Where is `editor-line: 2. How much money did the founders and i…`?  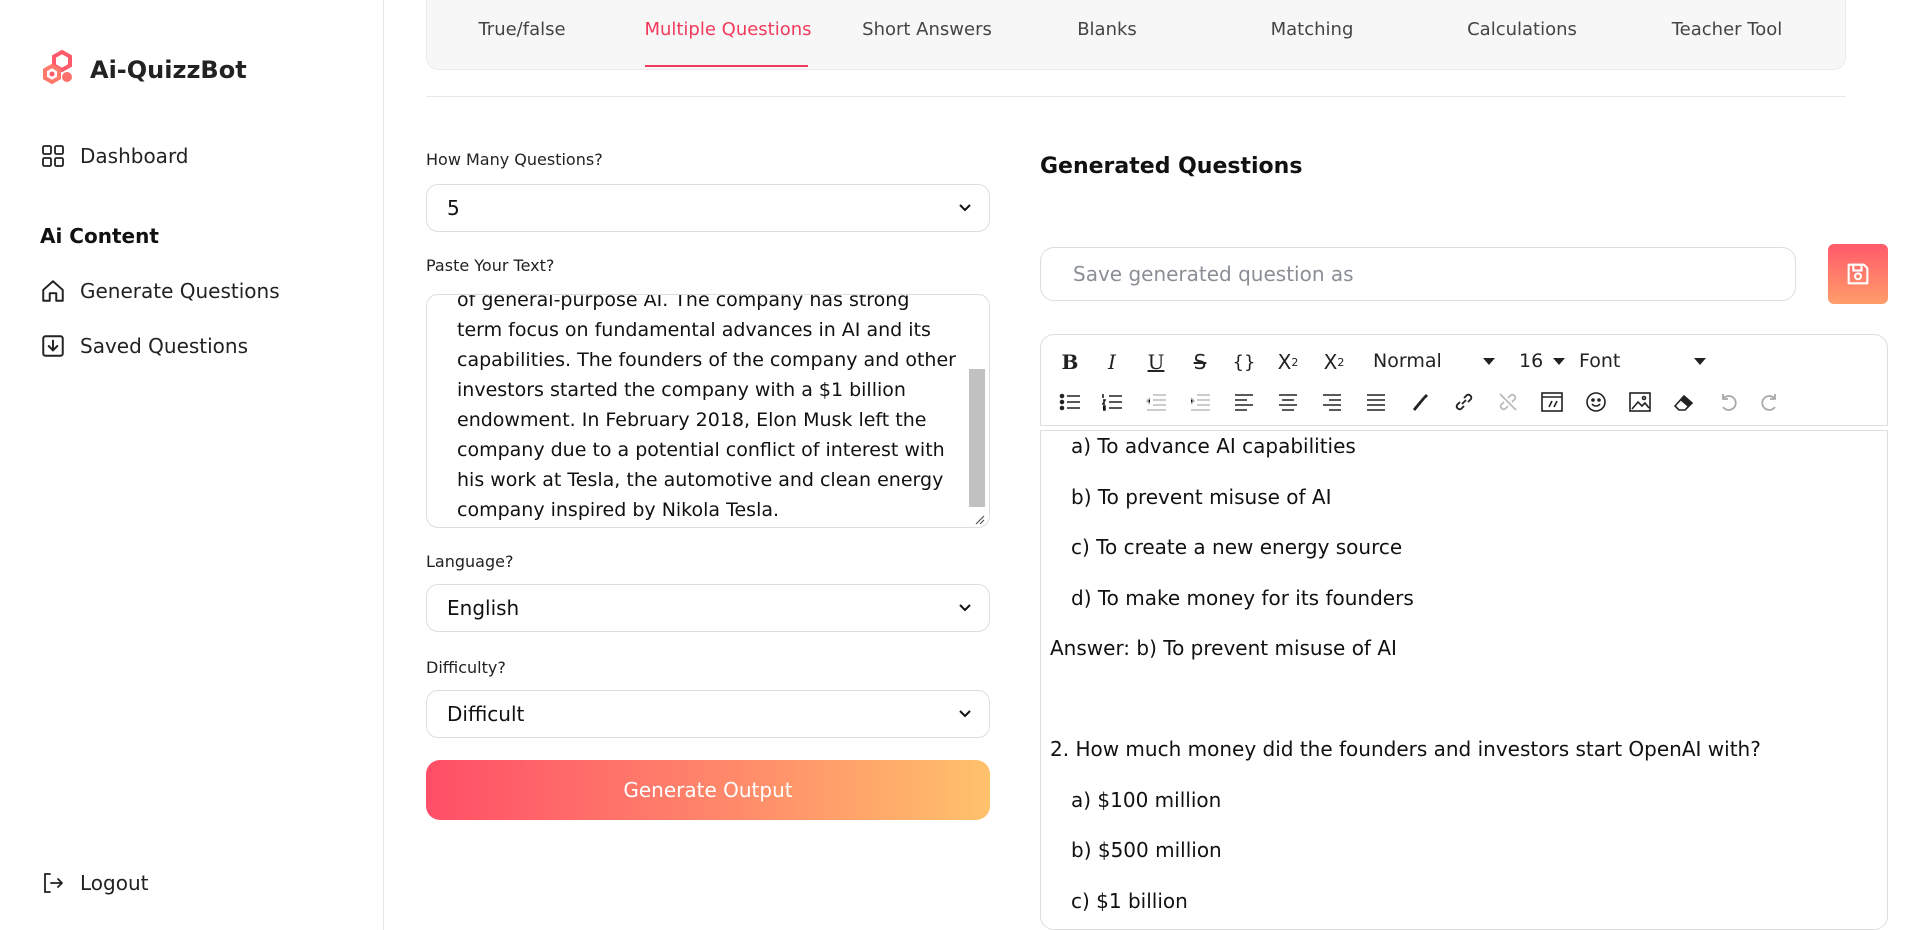 editor-line: 2. How much money did the founders and i… is located at coordinates (1405, 749).